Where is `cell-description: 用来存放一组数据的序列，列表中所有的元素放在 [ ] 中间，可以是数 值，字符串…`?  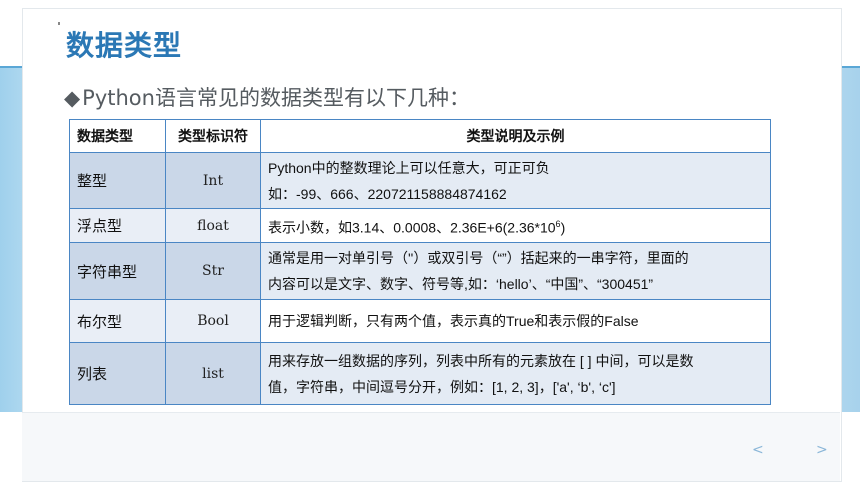
cell-description: 用来存放一组数据的序列，列表中所有的元素放在 [ ] 中间，可以是数 值，字符串… is located at coordinates (515, 373).